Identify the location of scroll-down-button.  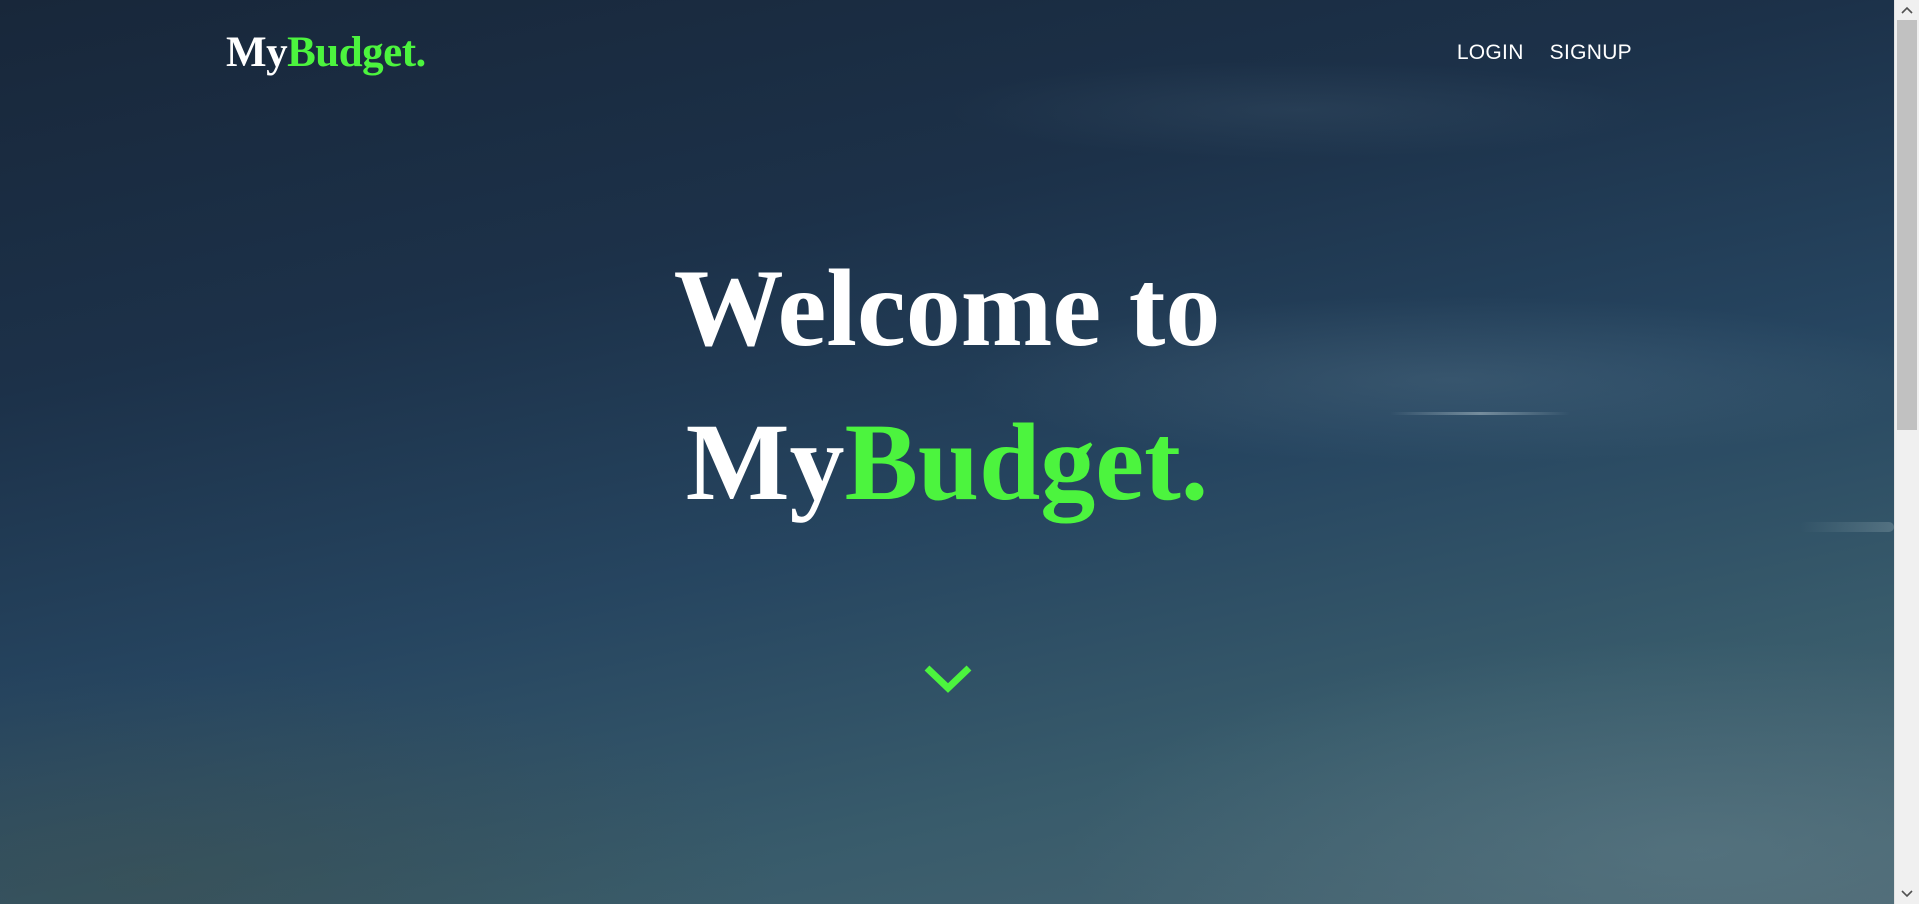
(1907, 894).